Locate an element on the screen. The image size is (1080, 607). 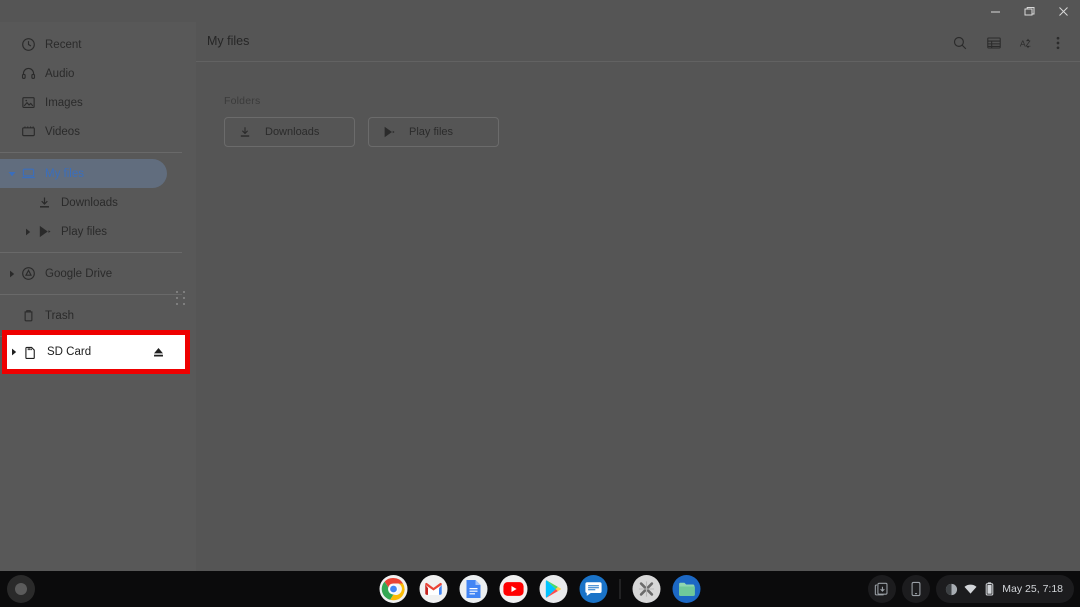
shelf-app-list is located at coordinates (540, 589).